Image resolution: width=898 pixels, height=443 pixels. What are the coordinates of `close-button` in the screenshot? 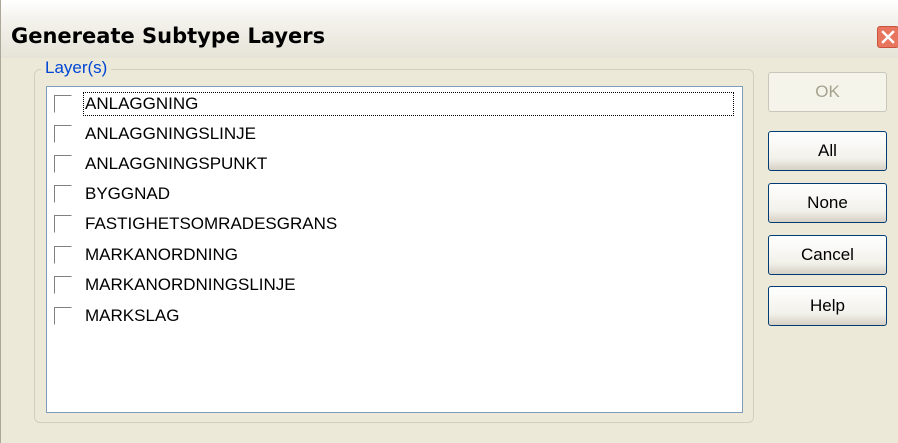 It's located at (887, 37).